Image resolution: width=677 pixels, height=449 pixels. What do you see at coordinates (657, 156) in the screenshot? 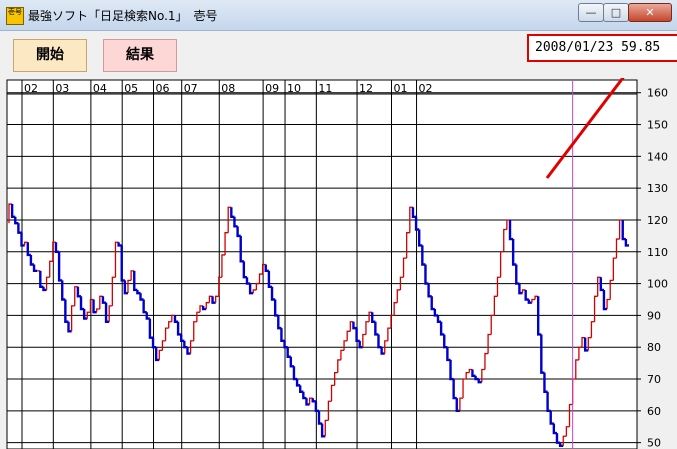
I see `y-tick-label: 140` at bounding box center [657, 156].